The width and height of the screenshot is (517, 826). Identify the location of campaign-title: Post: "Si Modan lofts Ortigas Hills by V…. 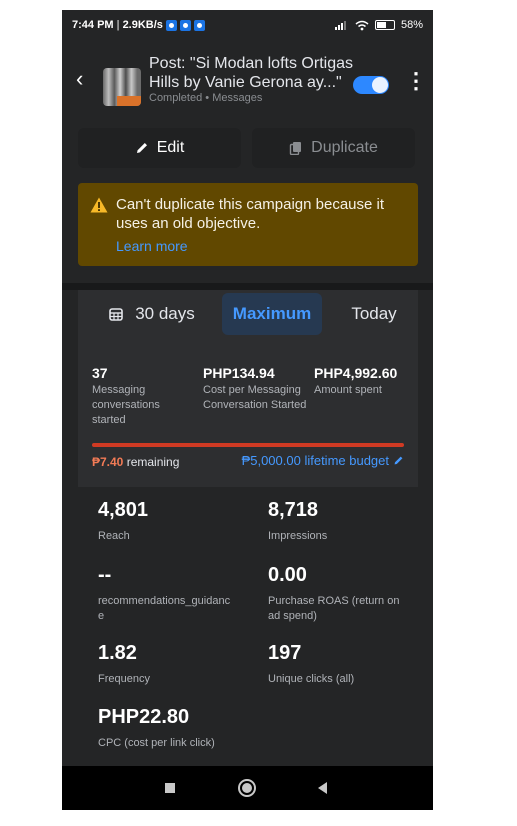
(251, 73).